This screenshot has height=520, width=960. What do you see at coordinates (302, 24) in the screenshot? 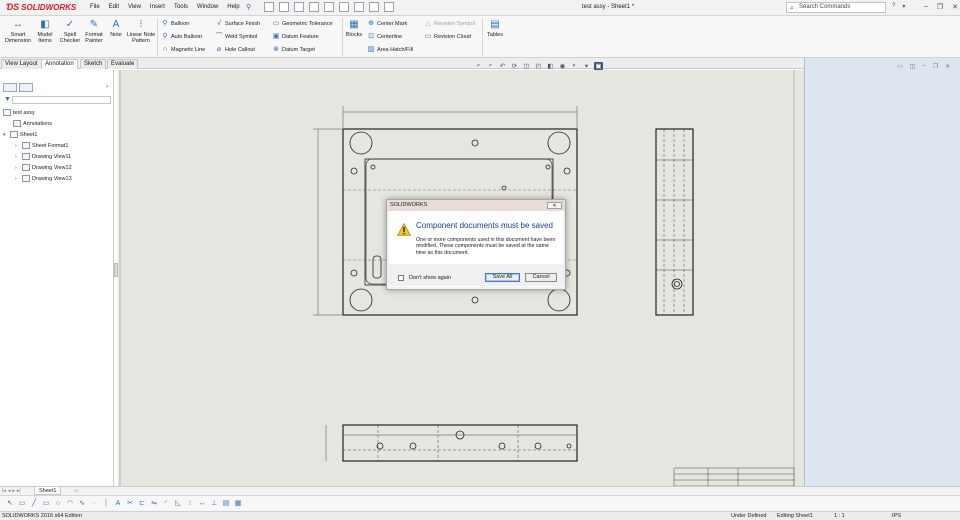
I see `geometric-tolerance-button: ▭ Geometric Tolerance` at bounding box center [302, 24].